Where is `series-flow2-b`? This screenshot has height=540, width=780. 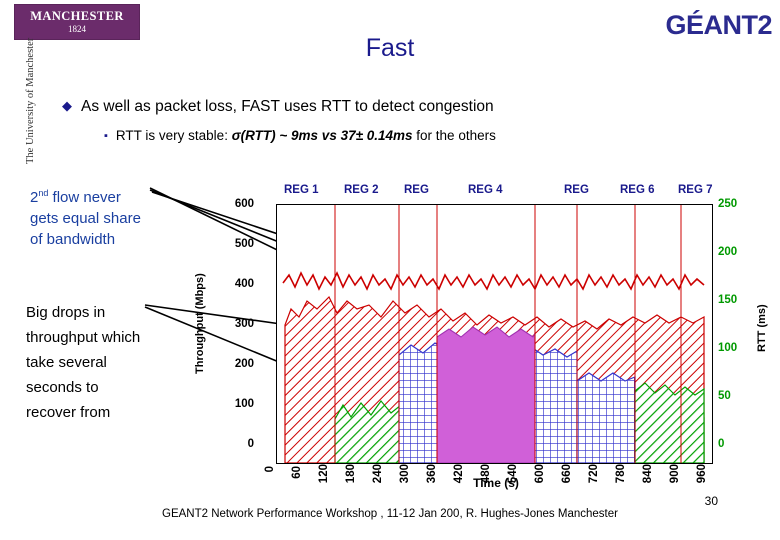
series-flow2-b is located at coordinates (669, 422).